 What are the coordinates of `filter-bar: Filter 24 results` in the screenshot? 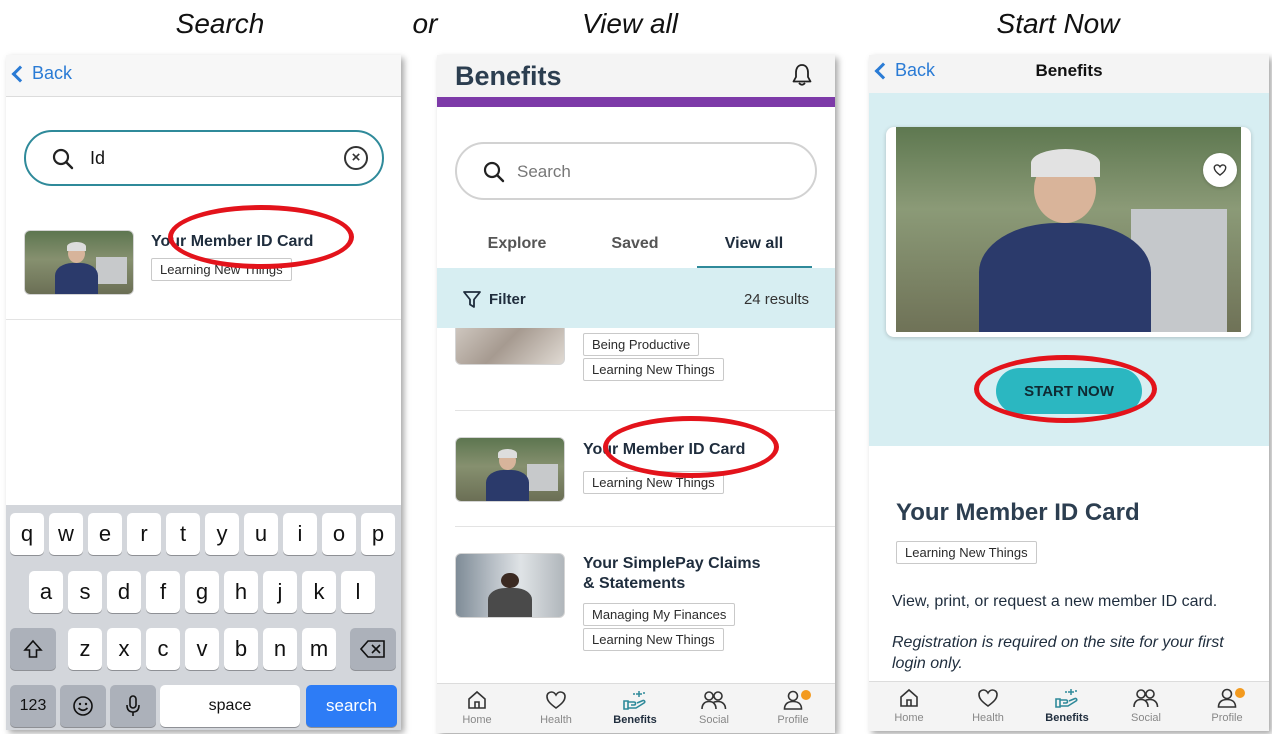 It's located at (636, 298).